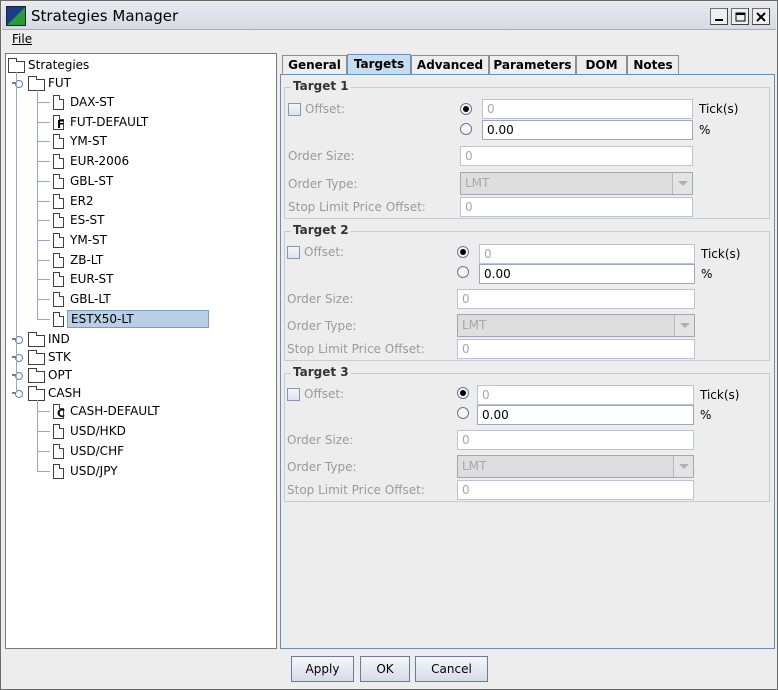 Image resolution: width=778 pixels, height=690 pixels. I want to click on tree-label: ES-ST, so click(87, 220).